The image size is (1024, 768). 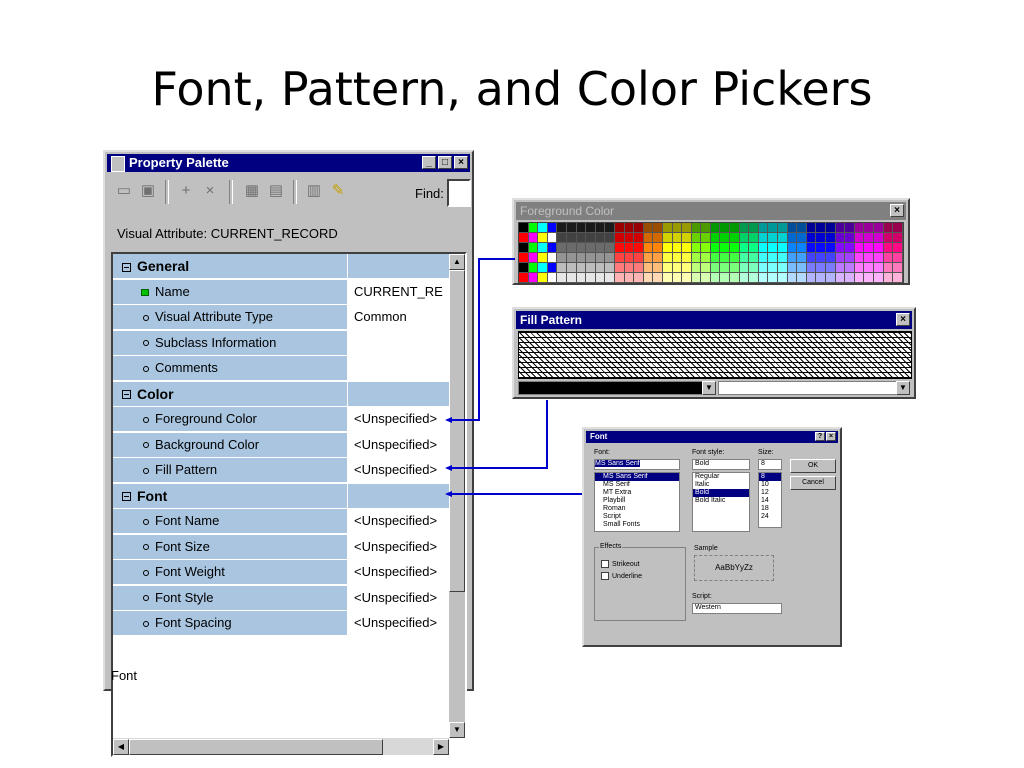 What do you see at coordinates (497, 434) in the screenshot?
I see `fill-pattern-connector` at bounding box center [497, 434].